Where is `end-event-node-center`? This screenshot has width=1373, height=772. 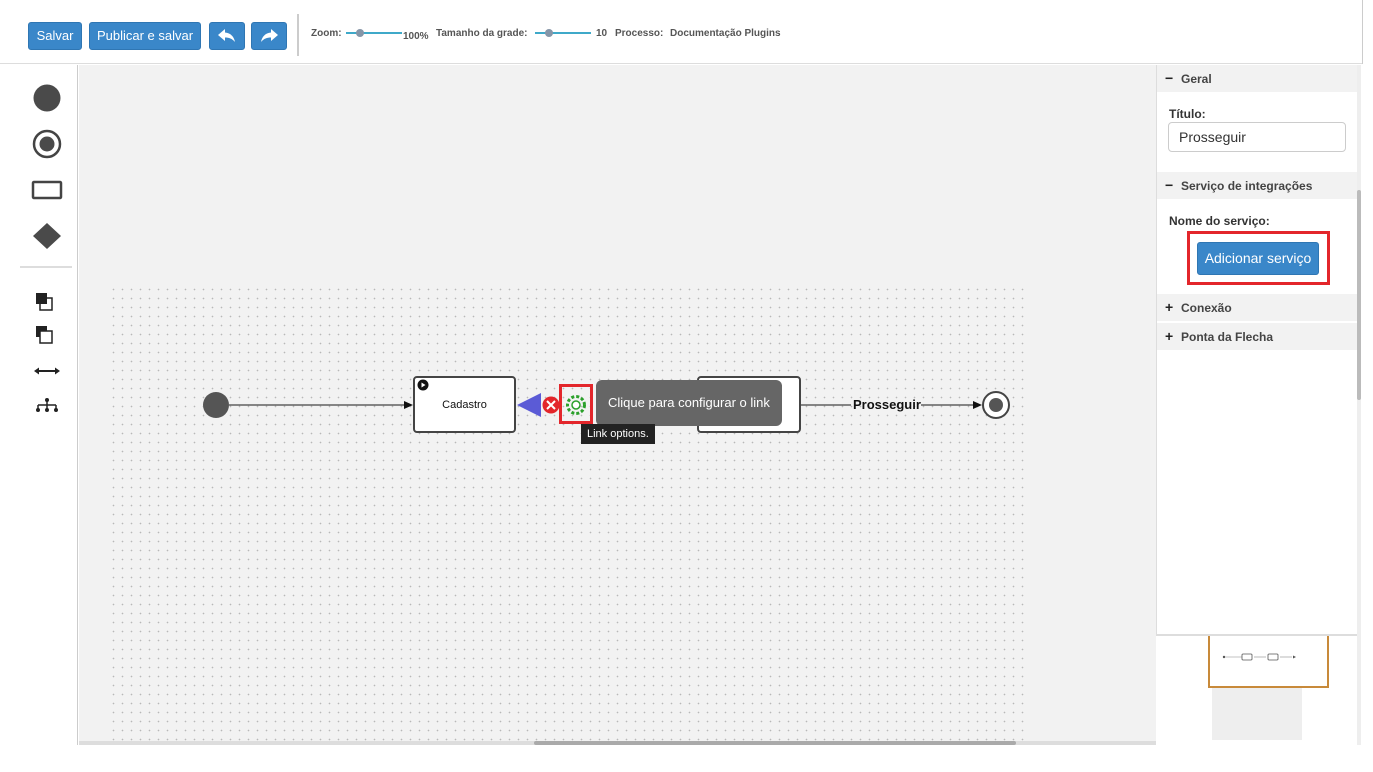 end-event-node-center is located at coordinates (996, 405).